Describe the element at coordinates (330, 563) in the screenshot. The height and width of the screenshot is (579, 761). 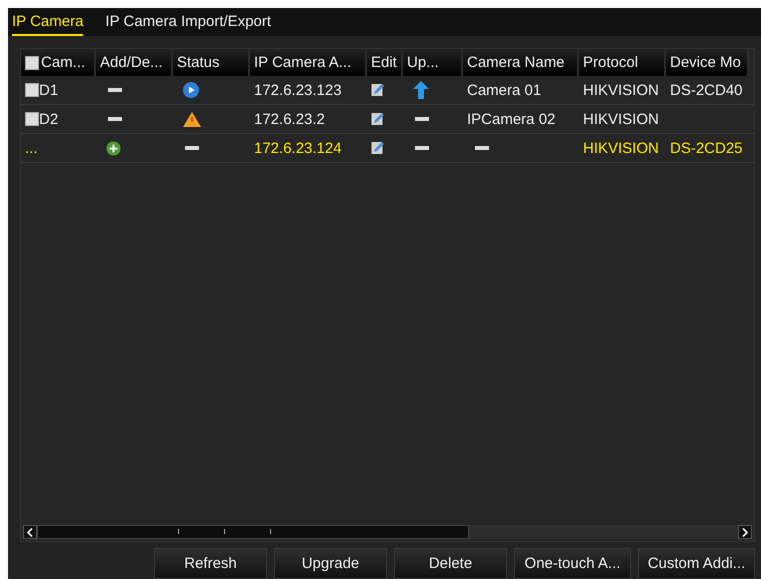
I see `action-button: Upgrade` at that location.